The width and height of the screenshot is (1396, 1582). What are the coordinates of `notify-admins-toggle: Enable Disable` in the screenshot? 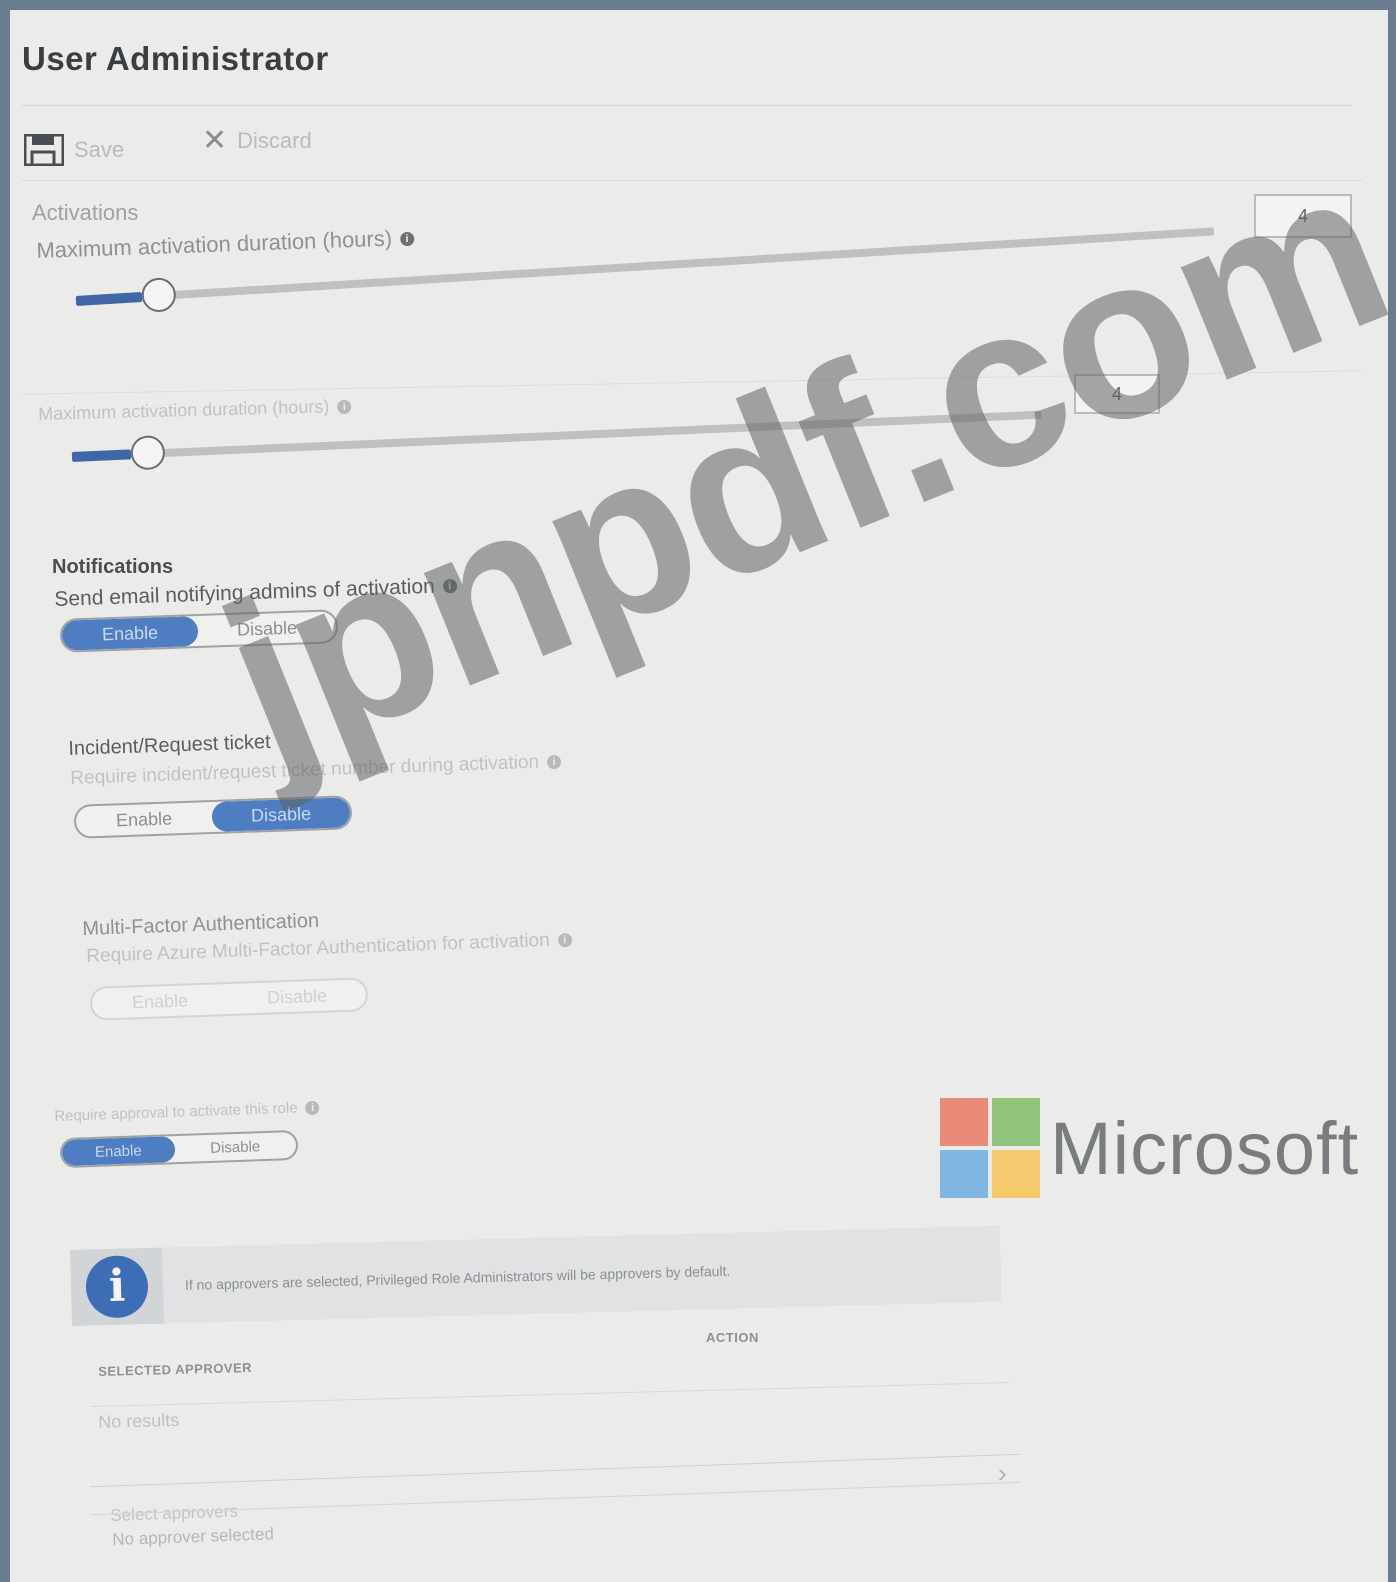 It's located at (199, 631).